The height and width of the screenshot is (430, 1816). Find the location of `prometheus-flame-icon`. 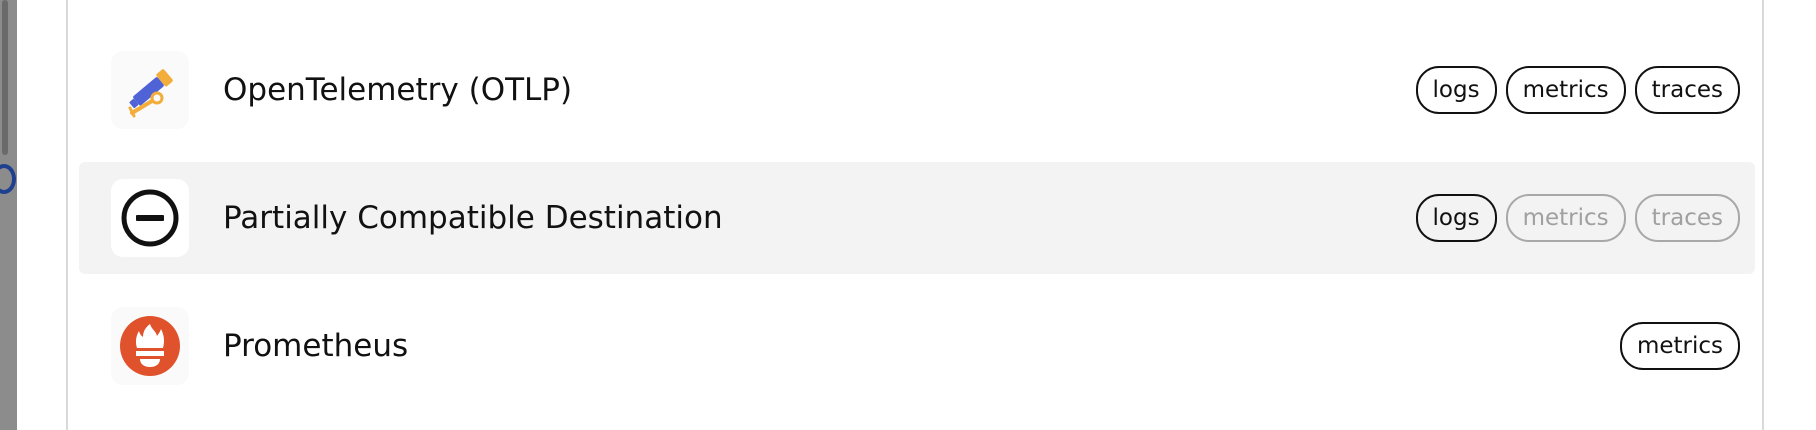

prometheus-flame-icon is located at coordinates (150, 346).